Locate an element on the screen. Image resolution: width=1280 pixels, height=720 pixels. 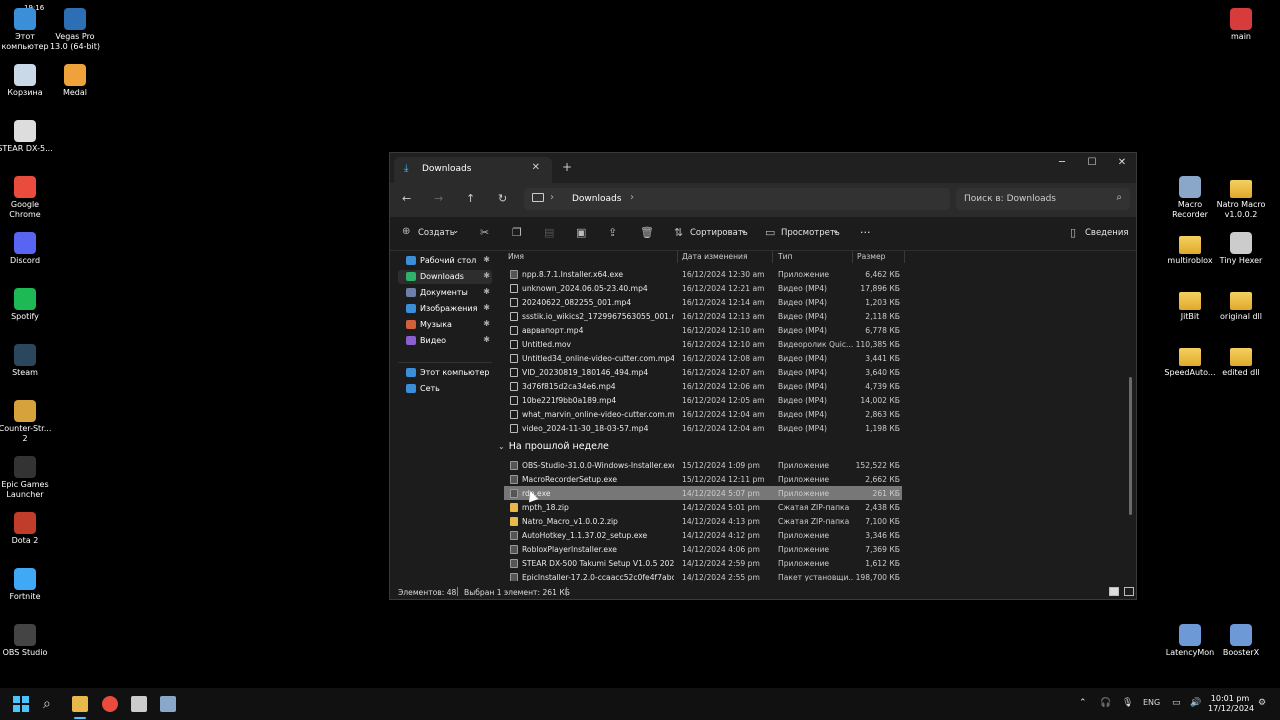
view-button: Просмотреть is located at coordinates (810, 233).